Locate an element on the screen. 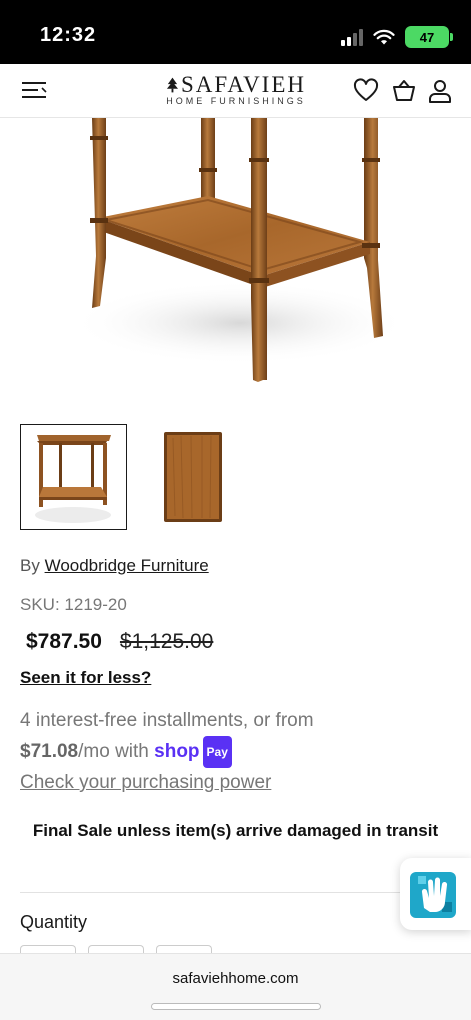 The width and height of the screenshot is (471, 1020). heart-icon is located at coordinates (366, 91).